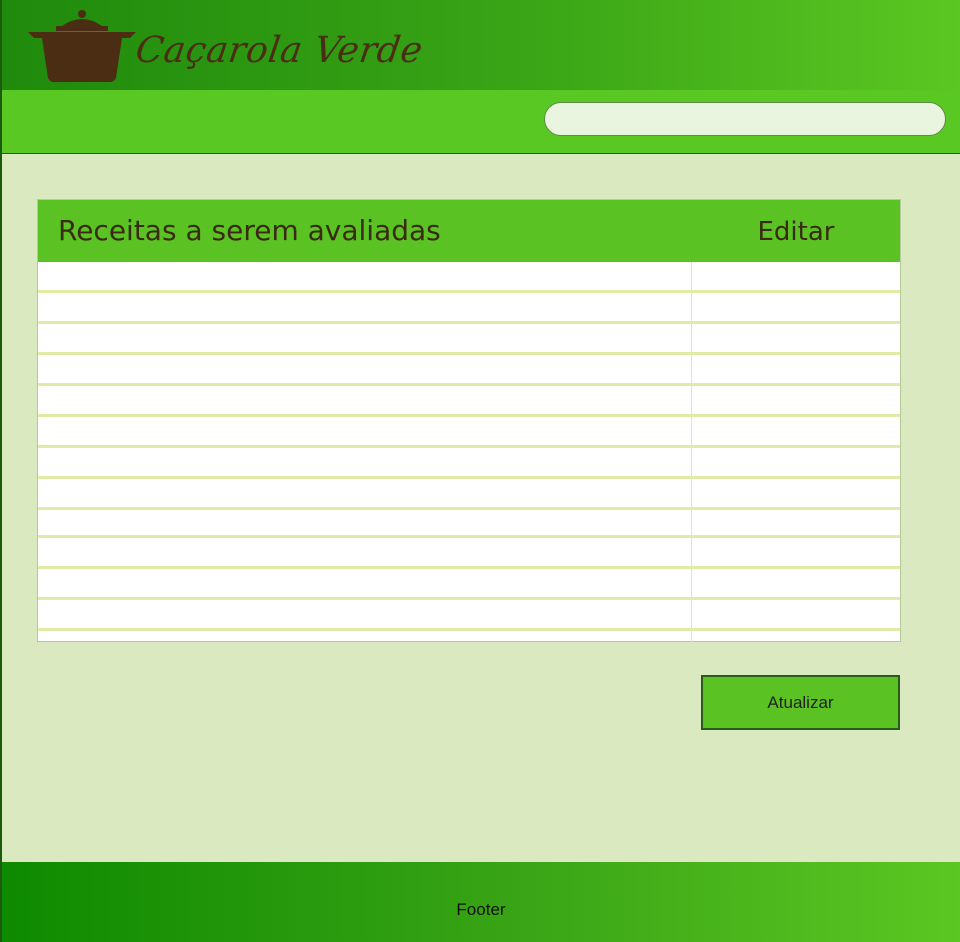  What do you see at coordinates (480, 122) in the screenshot?
I see `navbar` at bounding box center [480, 122].